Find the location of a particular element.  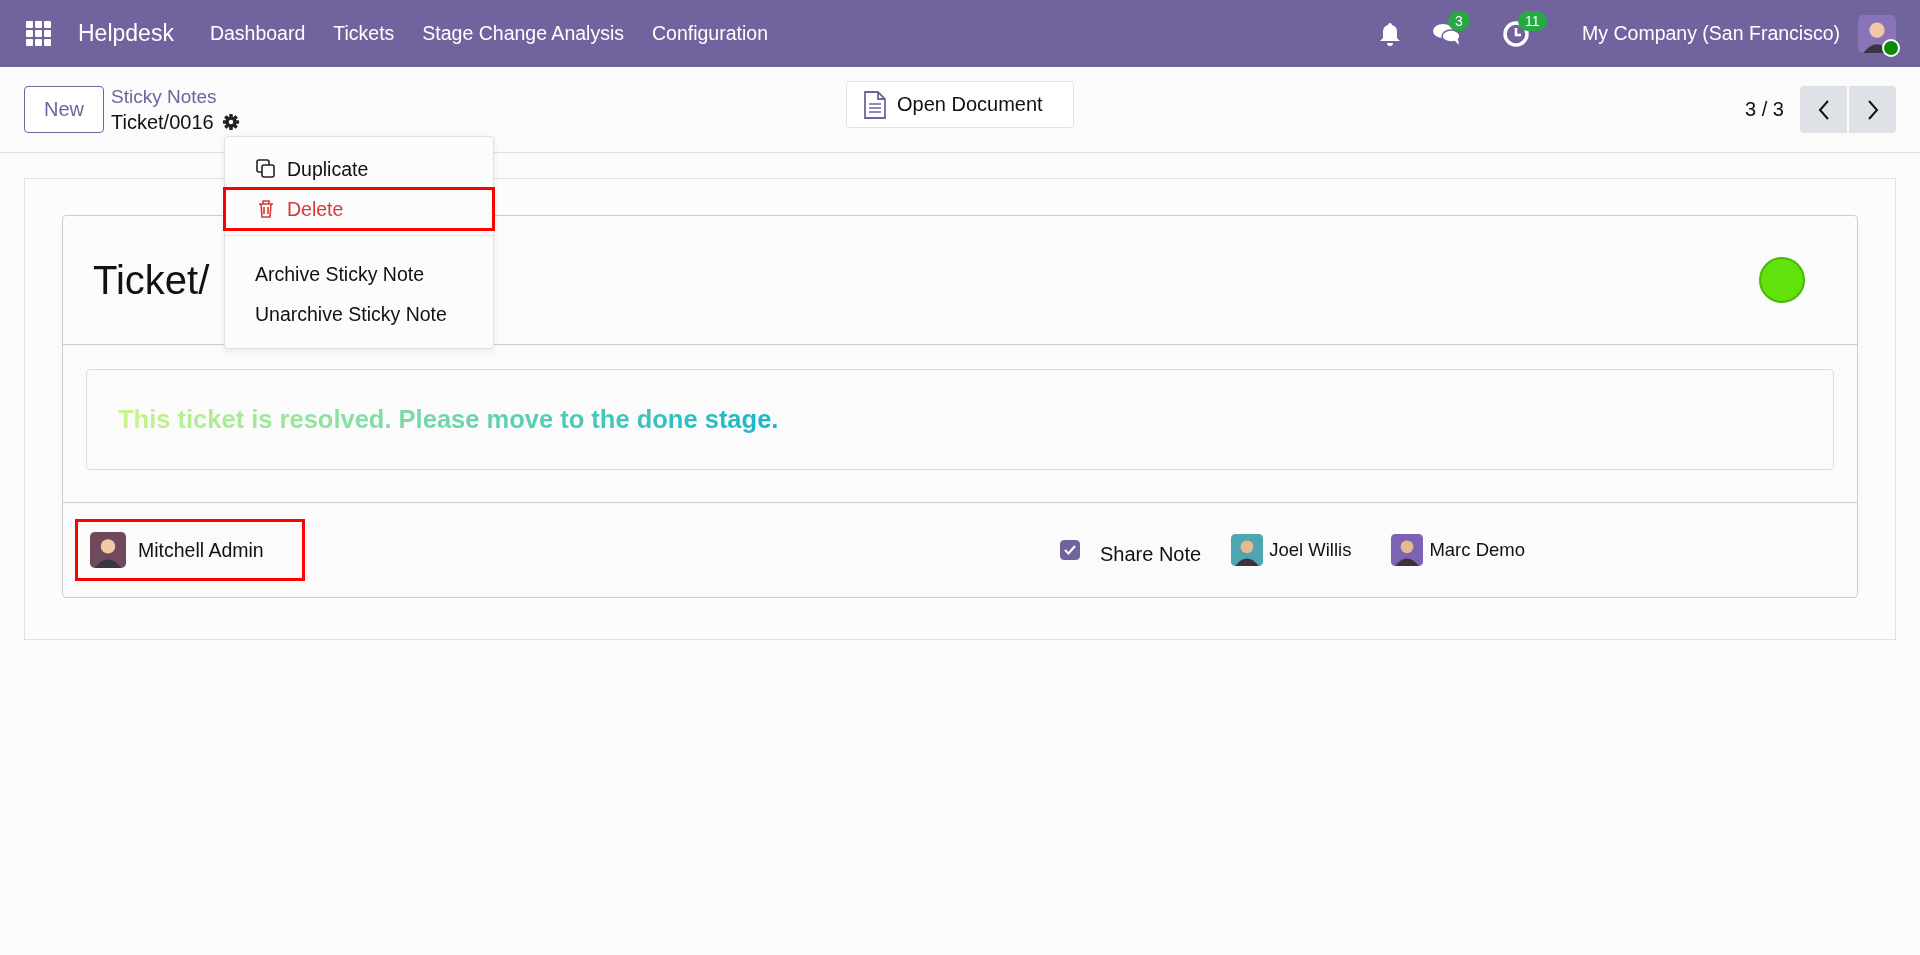

new-button: New is located at coordinates (64, 109).